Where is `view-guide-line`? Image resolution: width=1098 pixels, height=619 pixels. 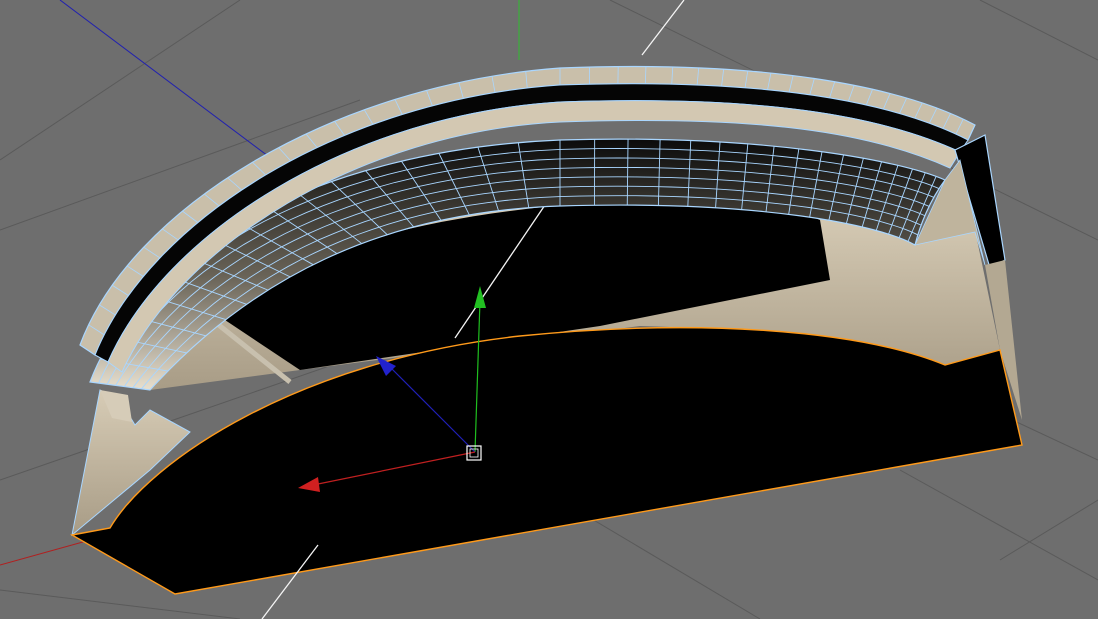 view-guide-line is located at coordinates (663, 28).